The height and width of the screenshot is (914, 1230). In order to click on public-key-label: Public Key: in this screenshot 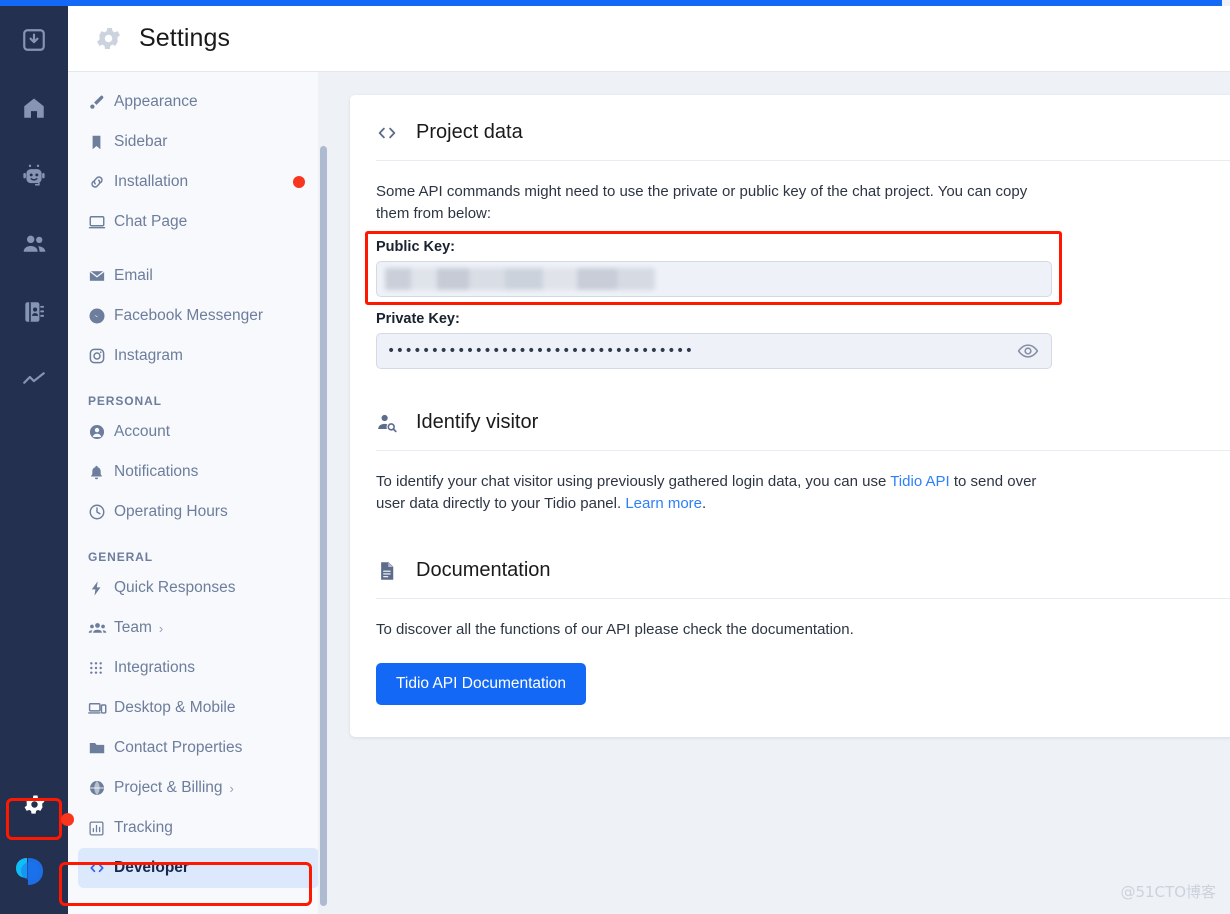, I will do `click(415, 247)`.